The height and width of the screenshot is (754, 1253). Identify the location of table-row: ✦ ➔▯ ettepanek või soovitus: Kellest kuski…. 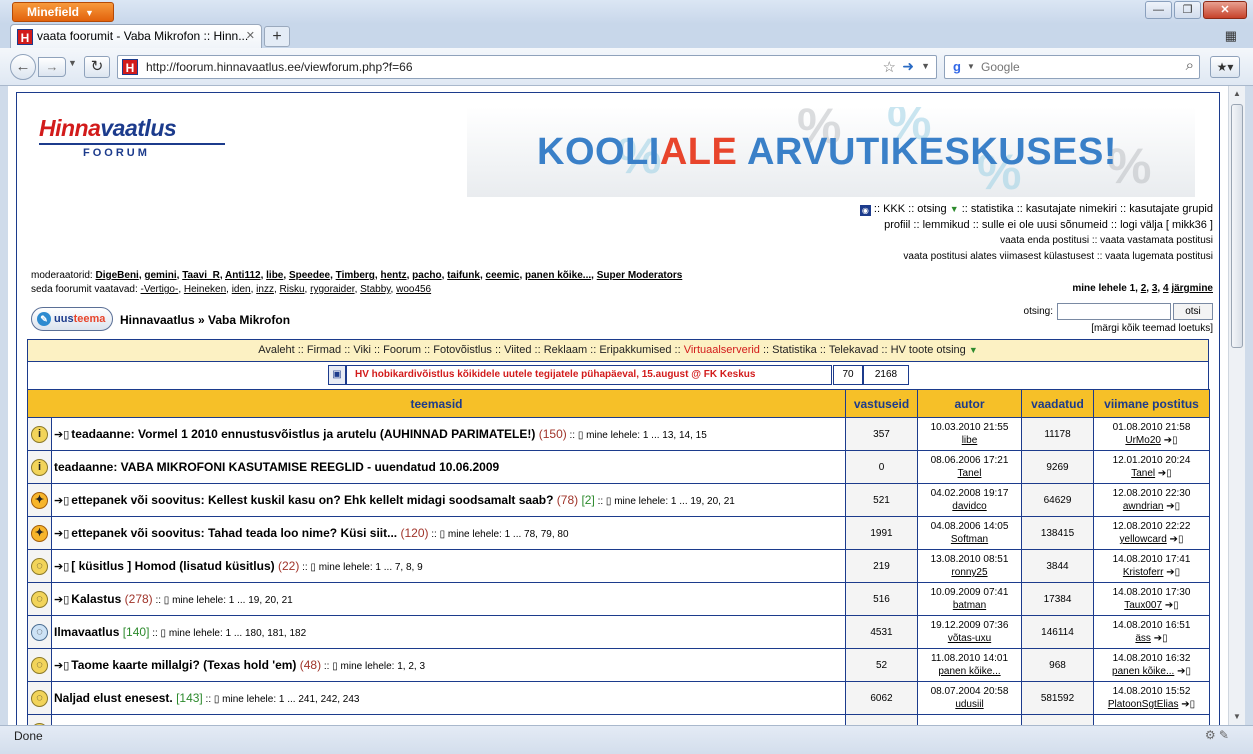
(618, 500).